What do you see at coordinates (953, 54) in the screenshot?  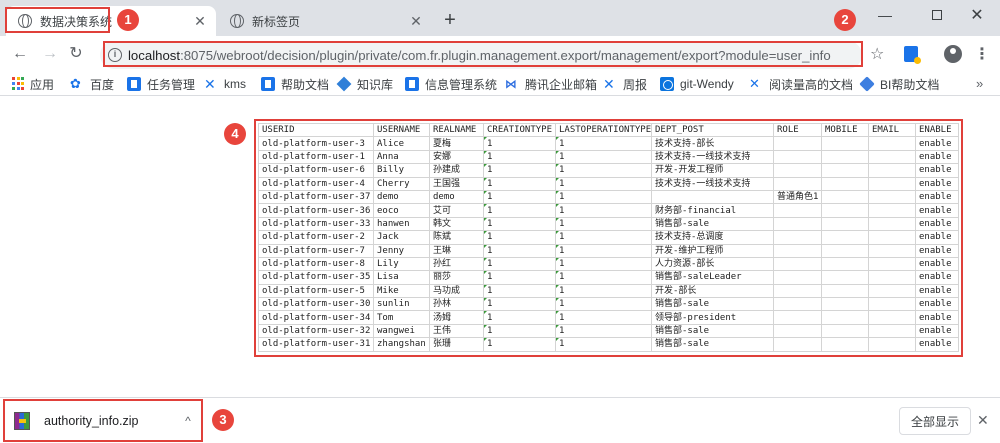 I see `profile-avatar-icon` at bounding box center [953, 54].